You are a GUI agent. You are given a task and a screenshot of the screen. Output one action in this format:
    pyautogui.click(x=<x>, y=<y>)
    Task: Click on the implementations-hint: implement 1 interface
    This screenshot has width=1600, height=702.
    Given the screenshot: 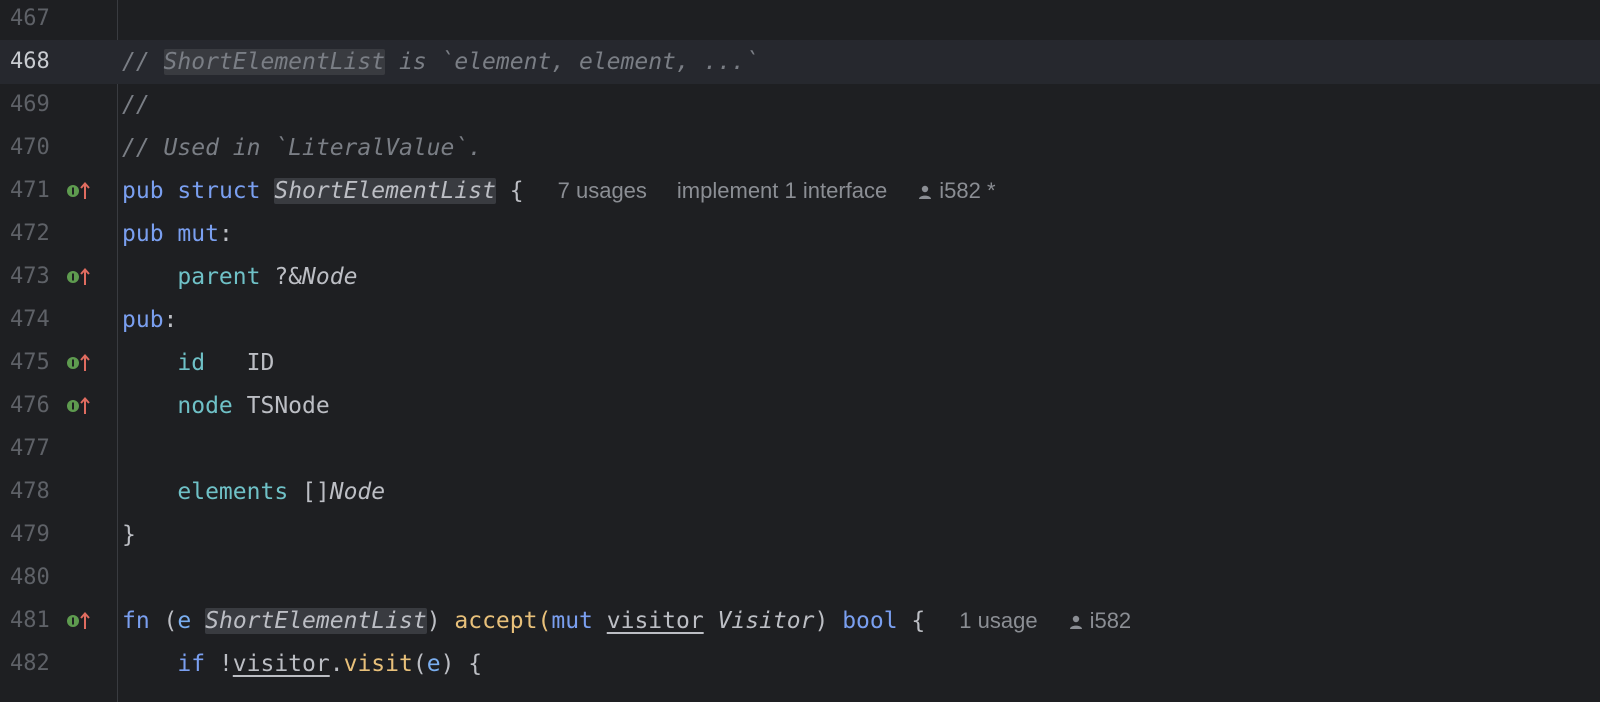 What is the action you would take?
    pyautogui.click(x=782, y=190)
    